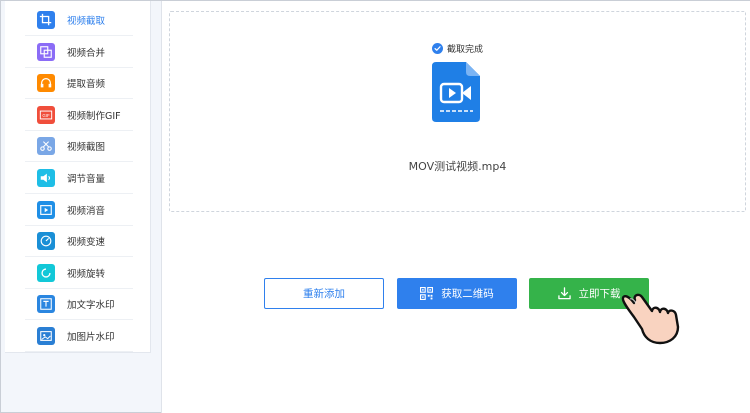 This screenshot has height=413, width=750. Describe the element at coordinates (91, 306) in the screenshot. I see `sidebar-item-label: 加文字水印` at that location.